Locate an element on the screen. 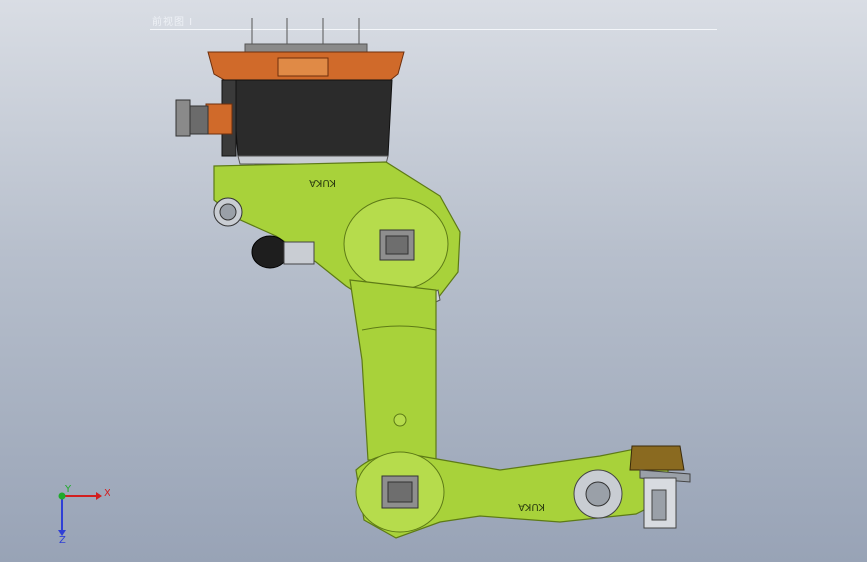 The height and width of the screenshot is (562, 867). mounting-plate is located at coordinates (306, 48).